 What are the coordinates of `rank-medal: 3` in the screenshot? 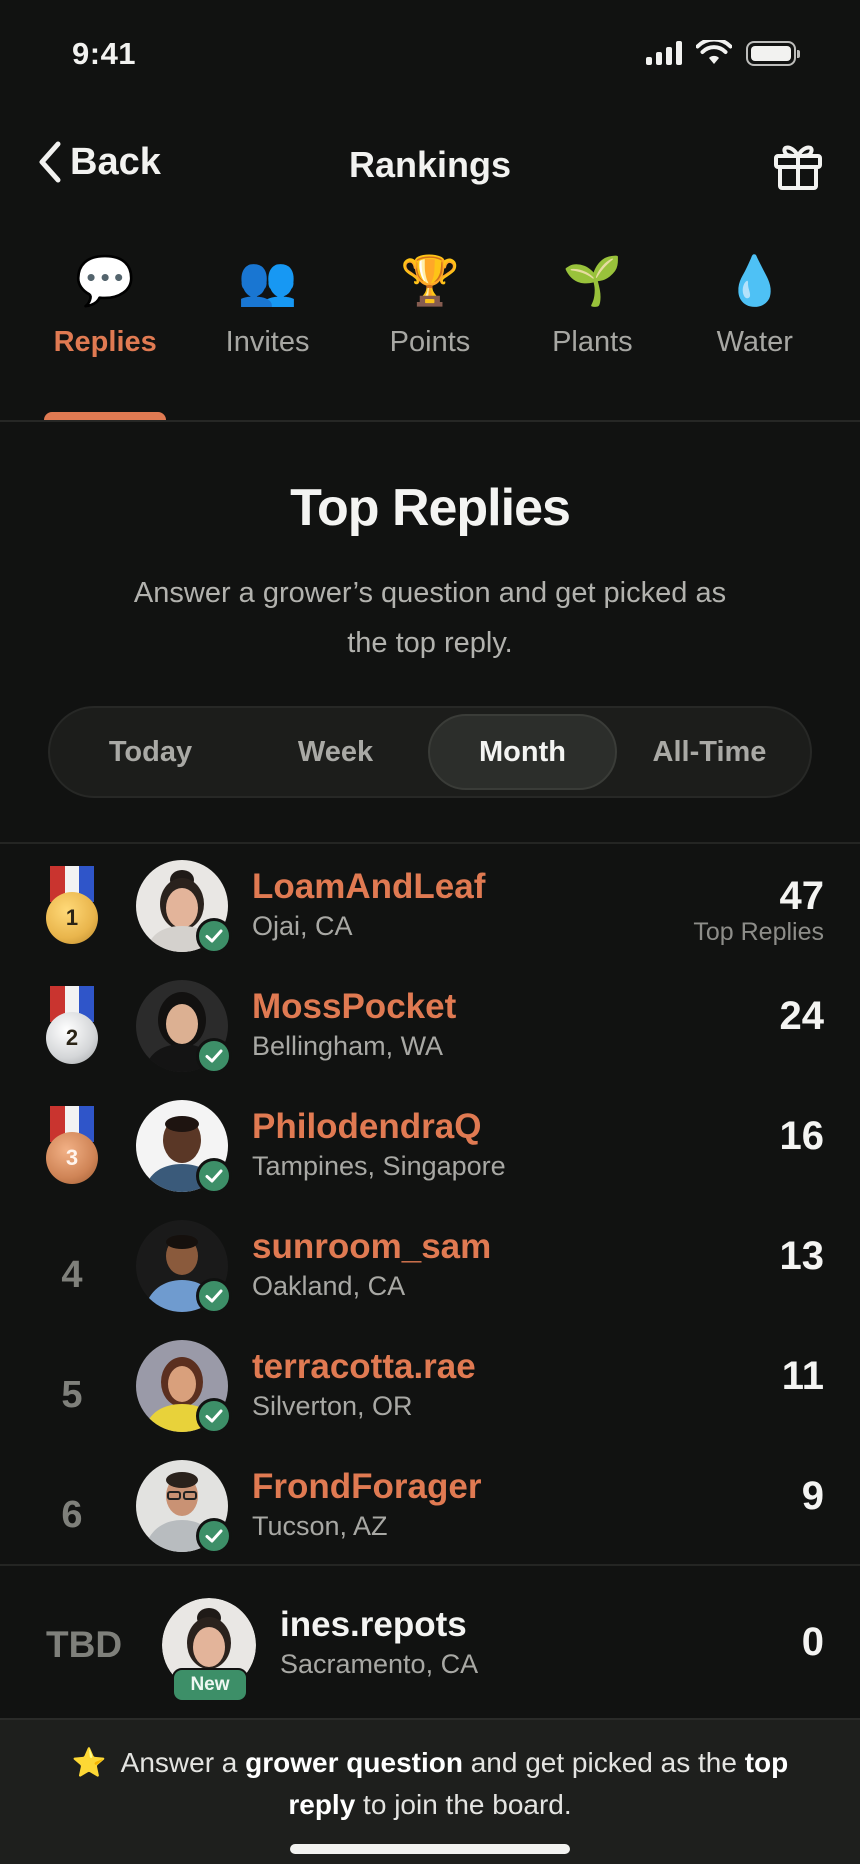 It's located at (72, 1151).